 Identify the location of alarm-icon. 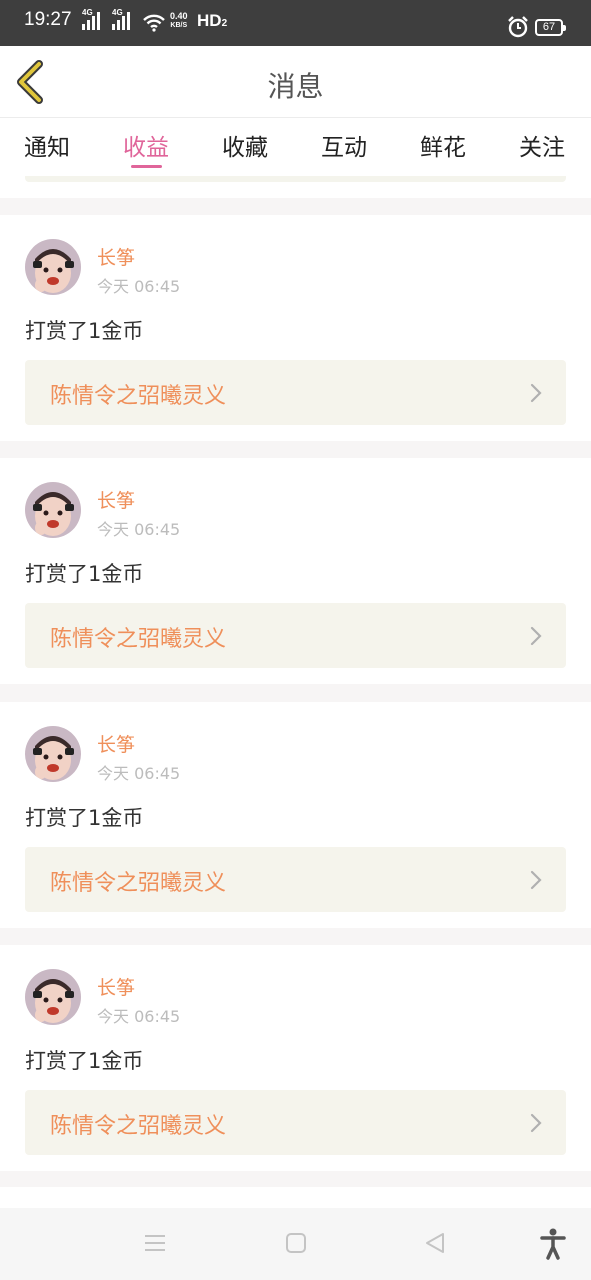
(518, 27).